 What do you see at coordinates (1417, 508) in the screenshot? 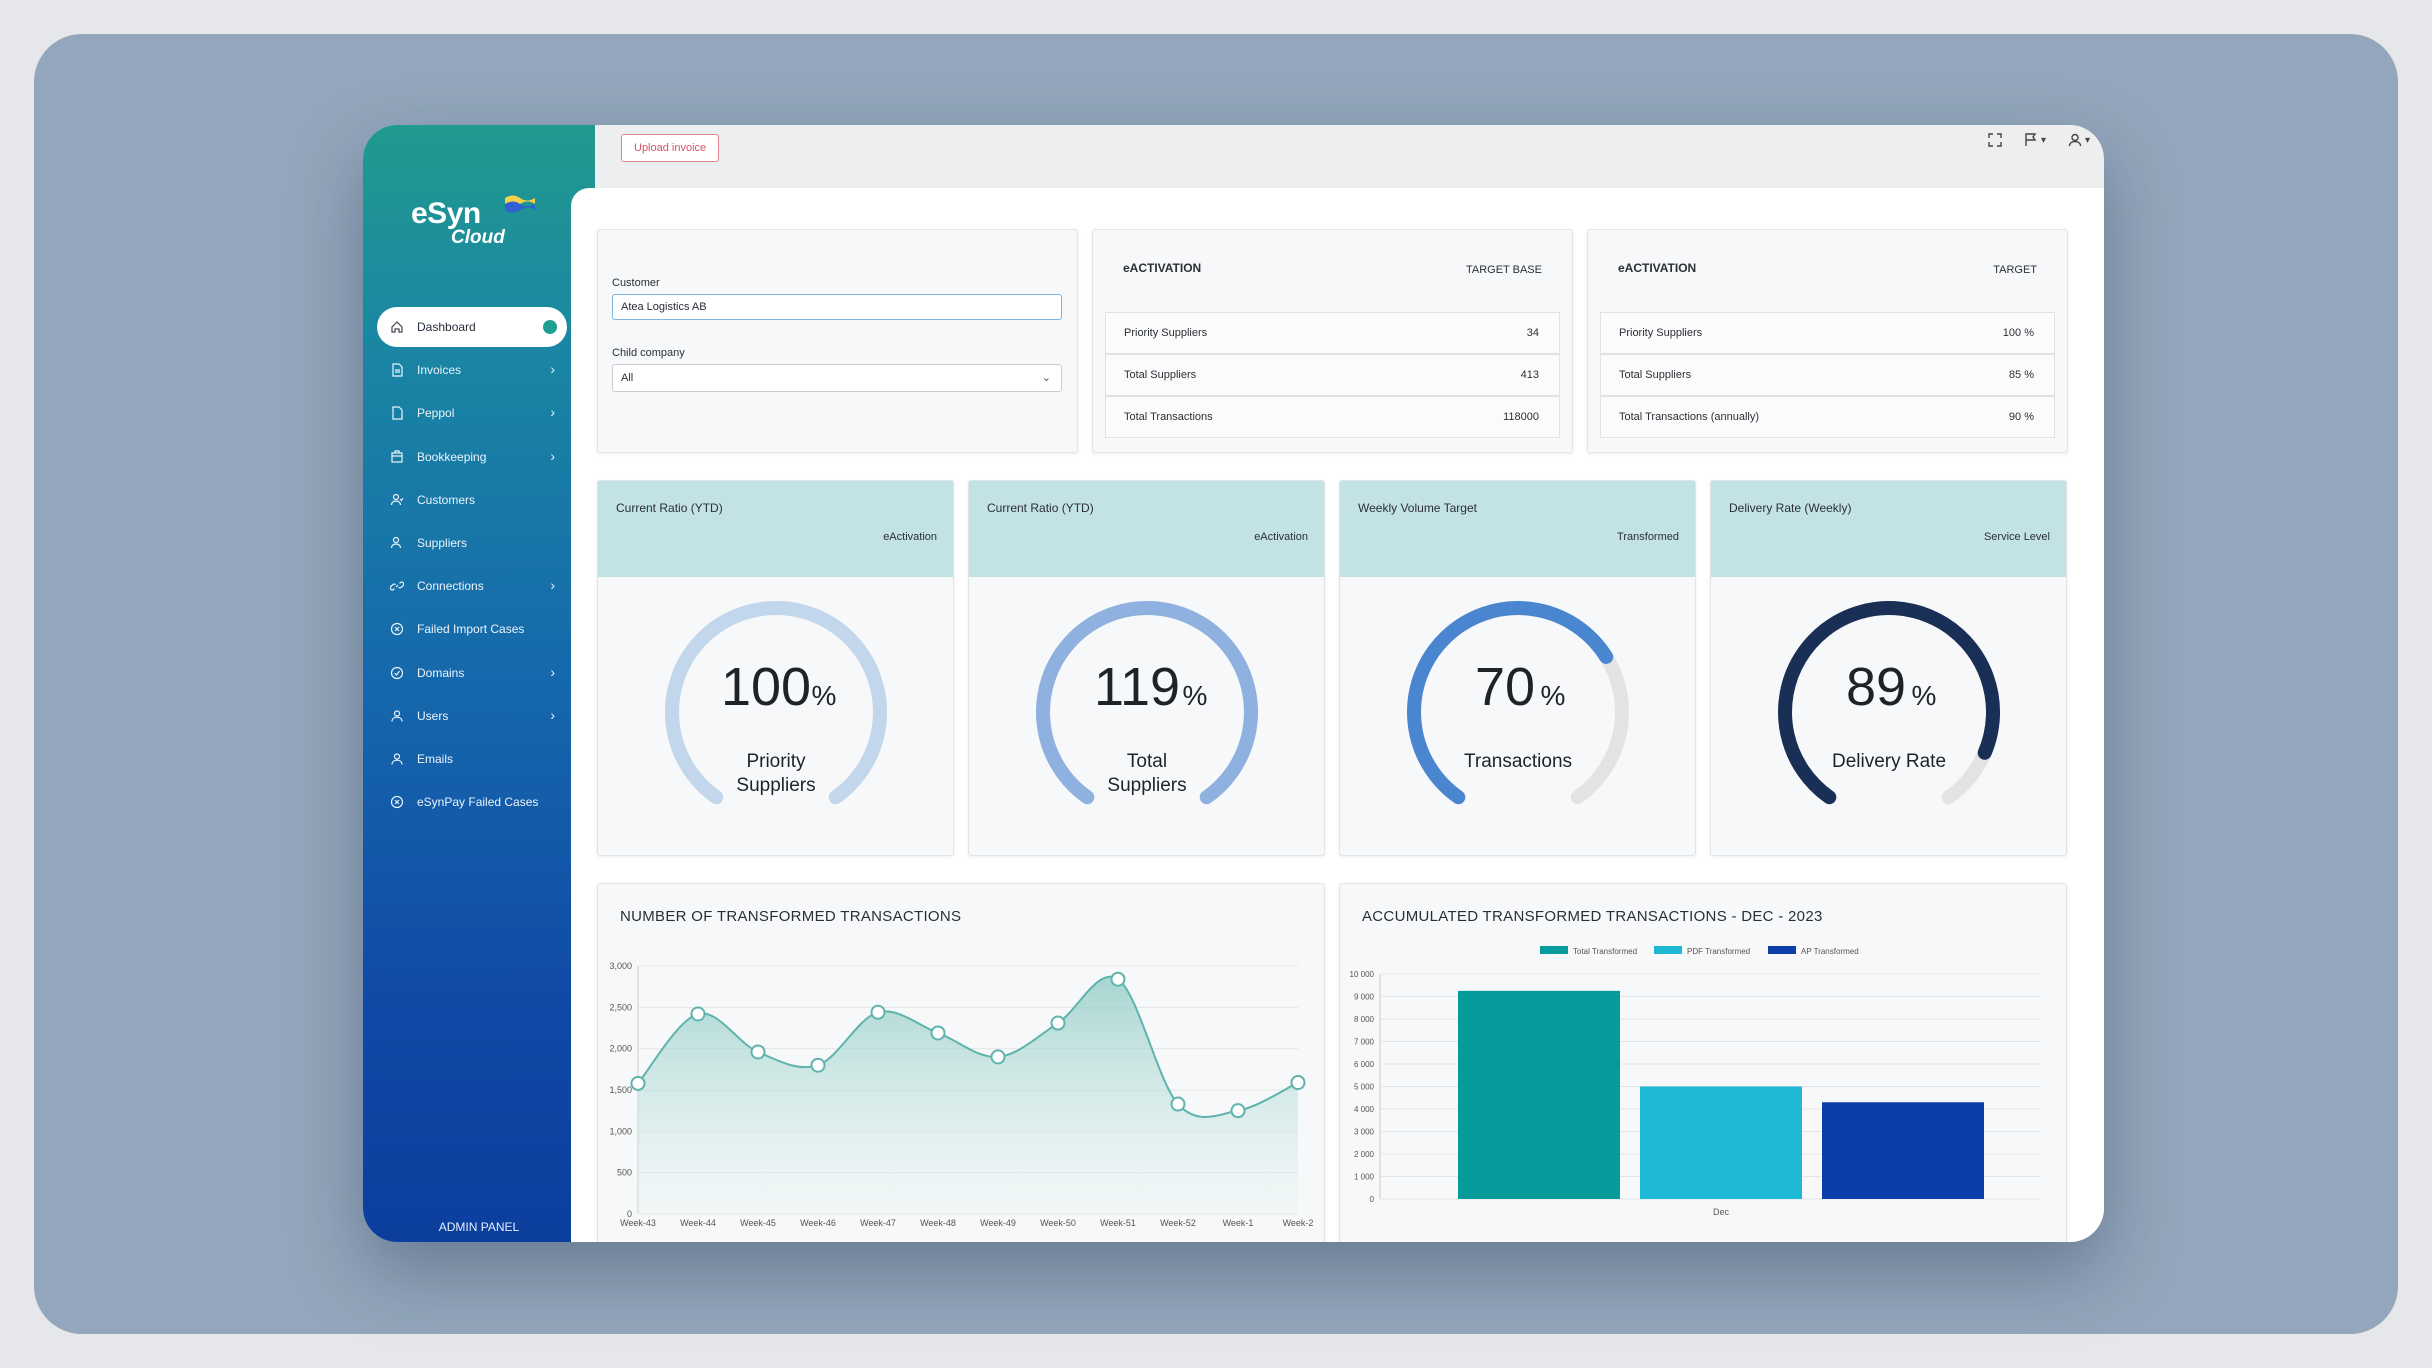
I see `gauge-title: Weekly Volume Target` at bounding box center [1417, 508].